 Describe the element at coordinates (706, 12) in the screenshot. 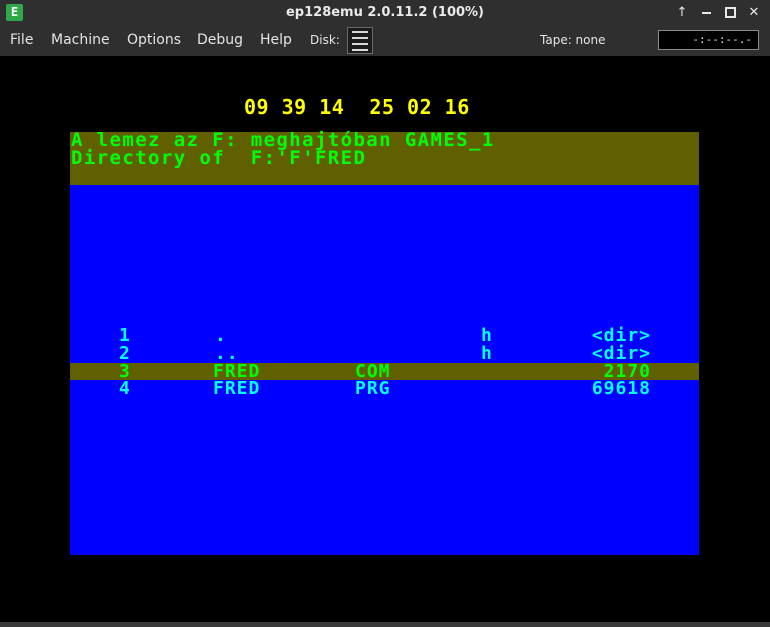

I see `minimize-icon` at that location.